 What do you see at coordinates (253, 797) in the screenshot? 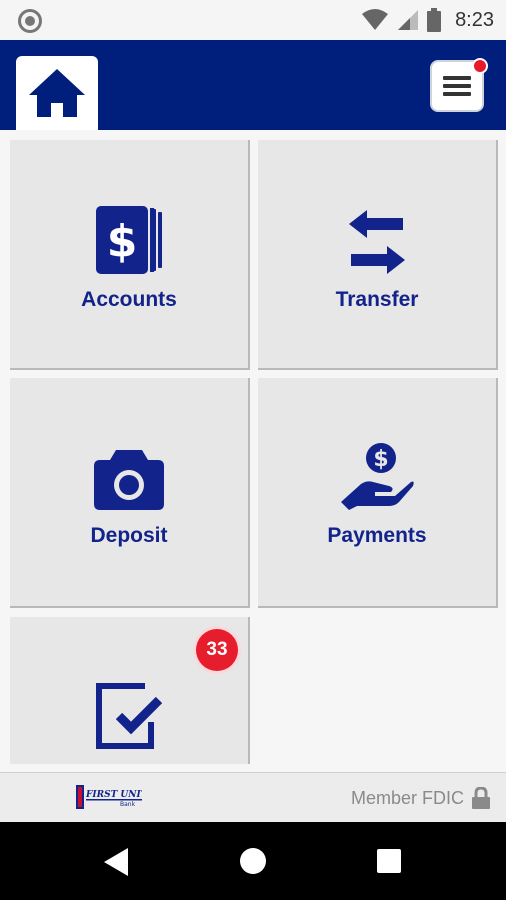
I see `footer: FIRST UNITED Bank Member FDIC` at bounding box center [253, 797].